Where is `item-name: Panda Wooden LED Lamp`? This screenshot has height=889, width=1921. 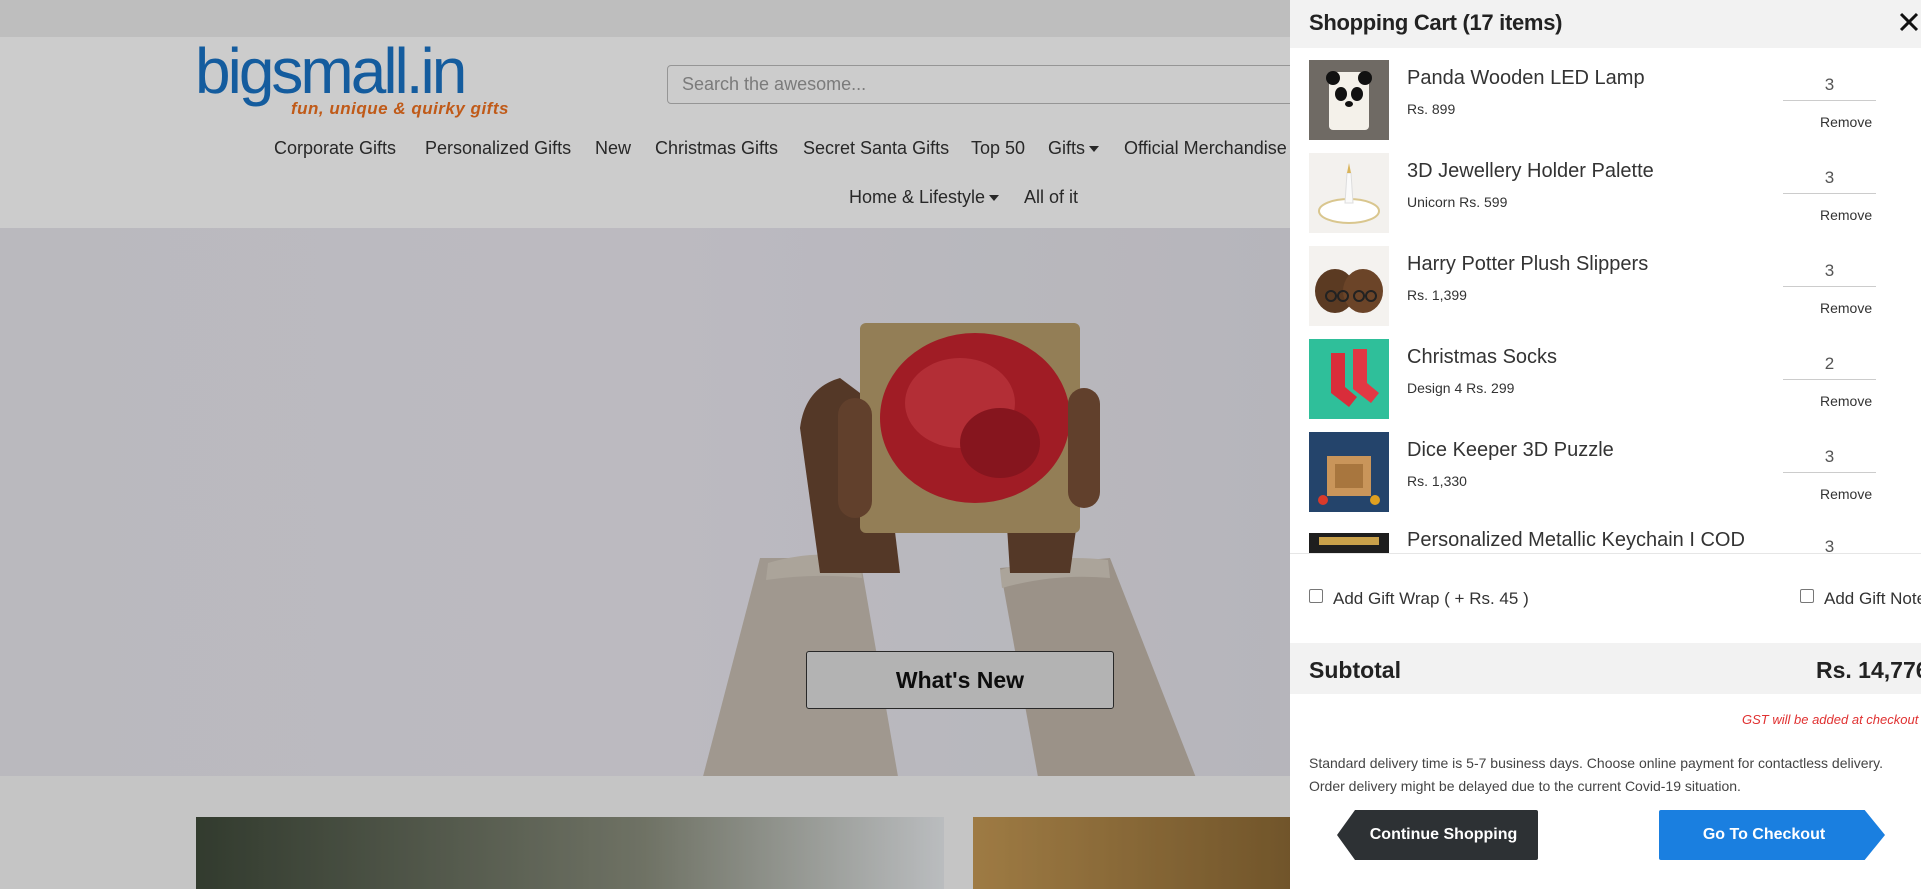 item-name: Panda Wooden LED Lamp is located at coordinates (1526, 78).